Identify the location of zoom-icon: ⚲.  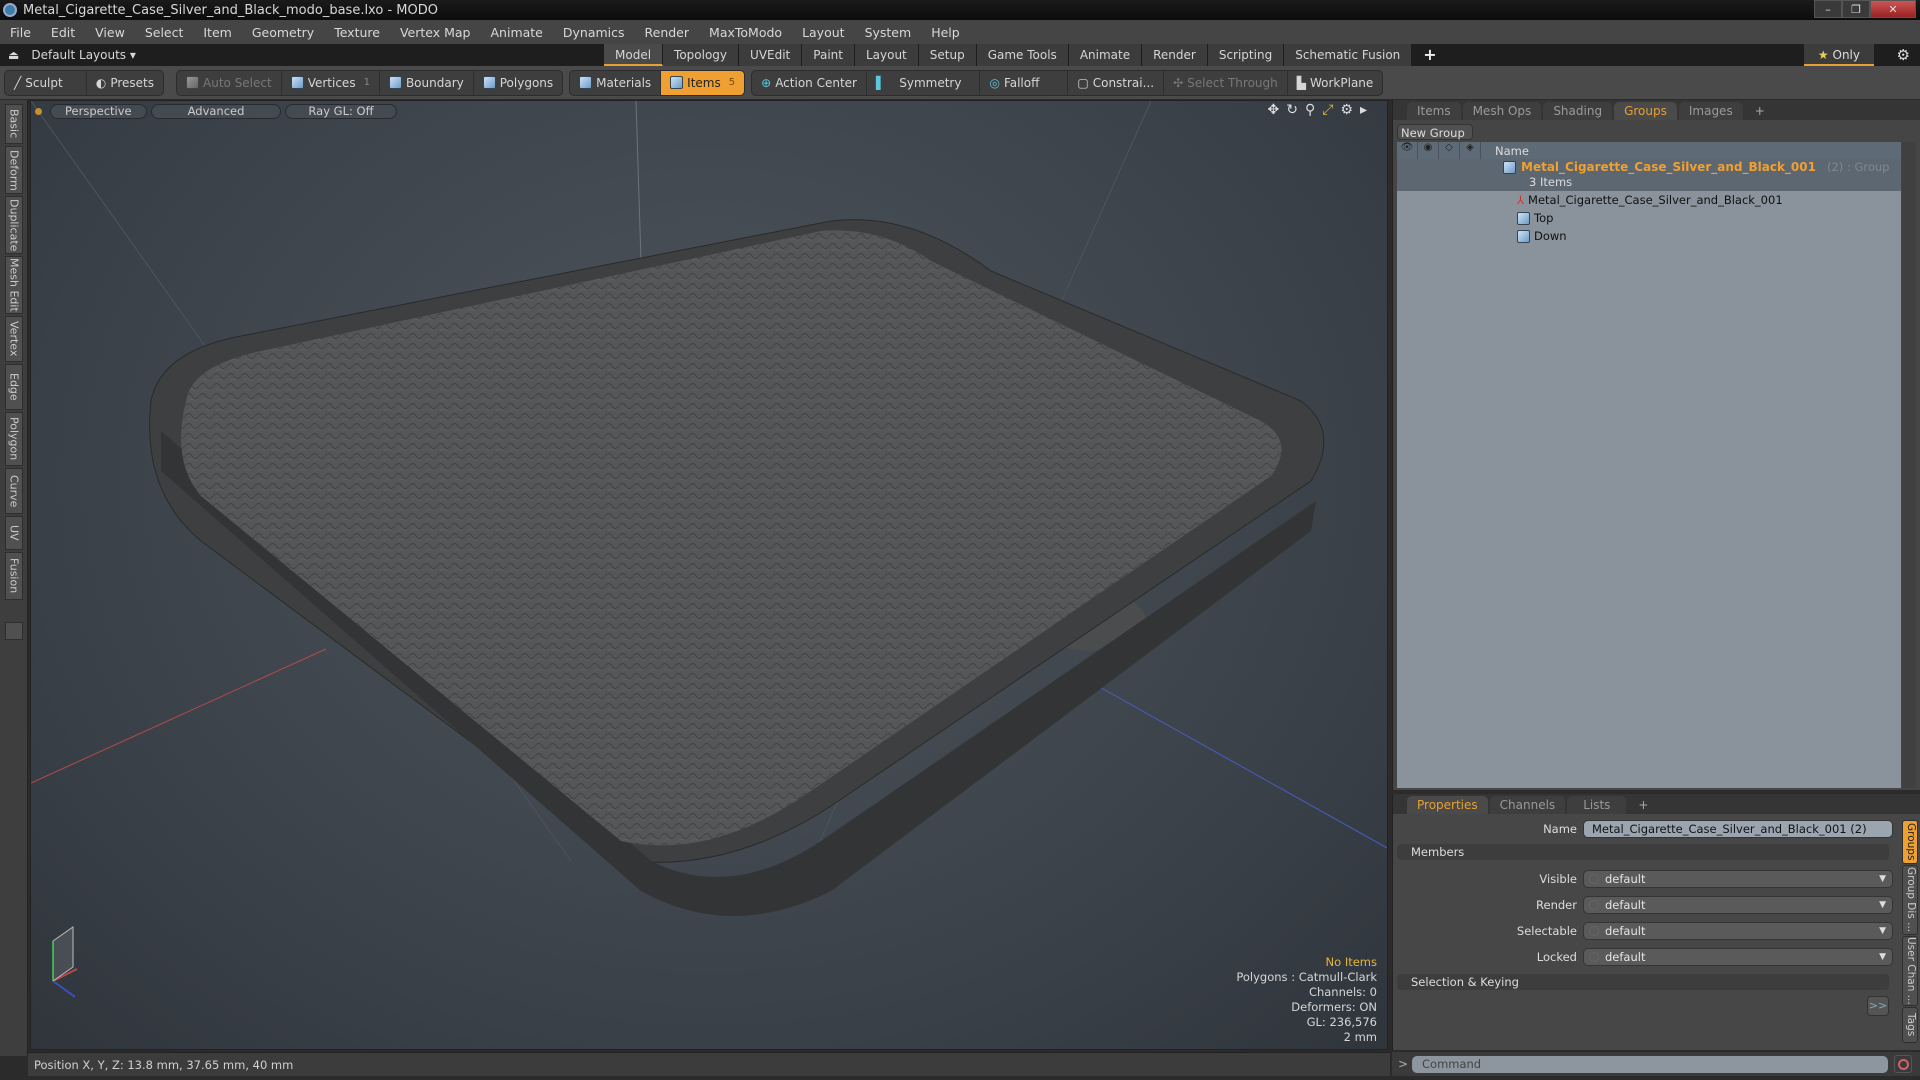
(1310, 110).